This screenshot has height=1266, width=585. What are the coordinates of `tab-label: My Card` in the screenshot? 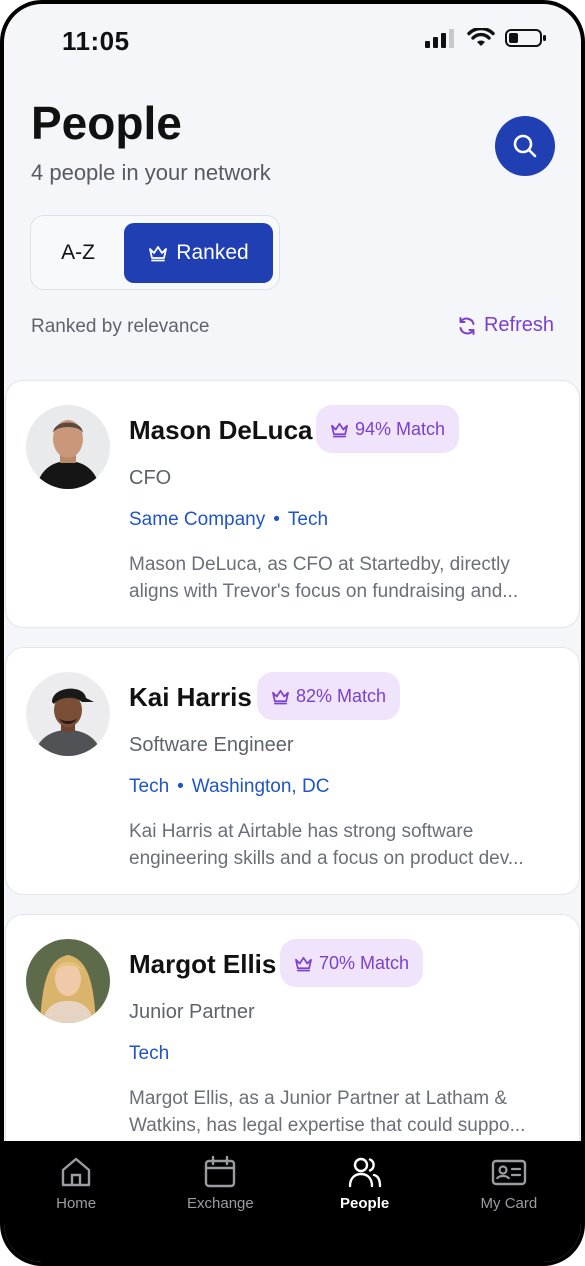 It's located at (509, 1203).